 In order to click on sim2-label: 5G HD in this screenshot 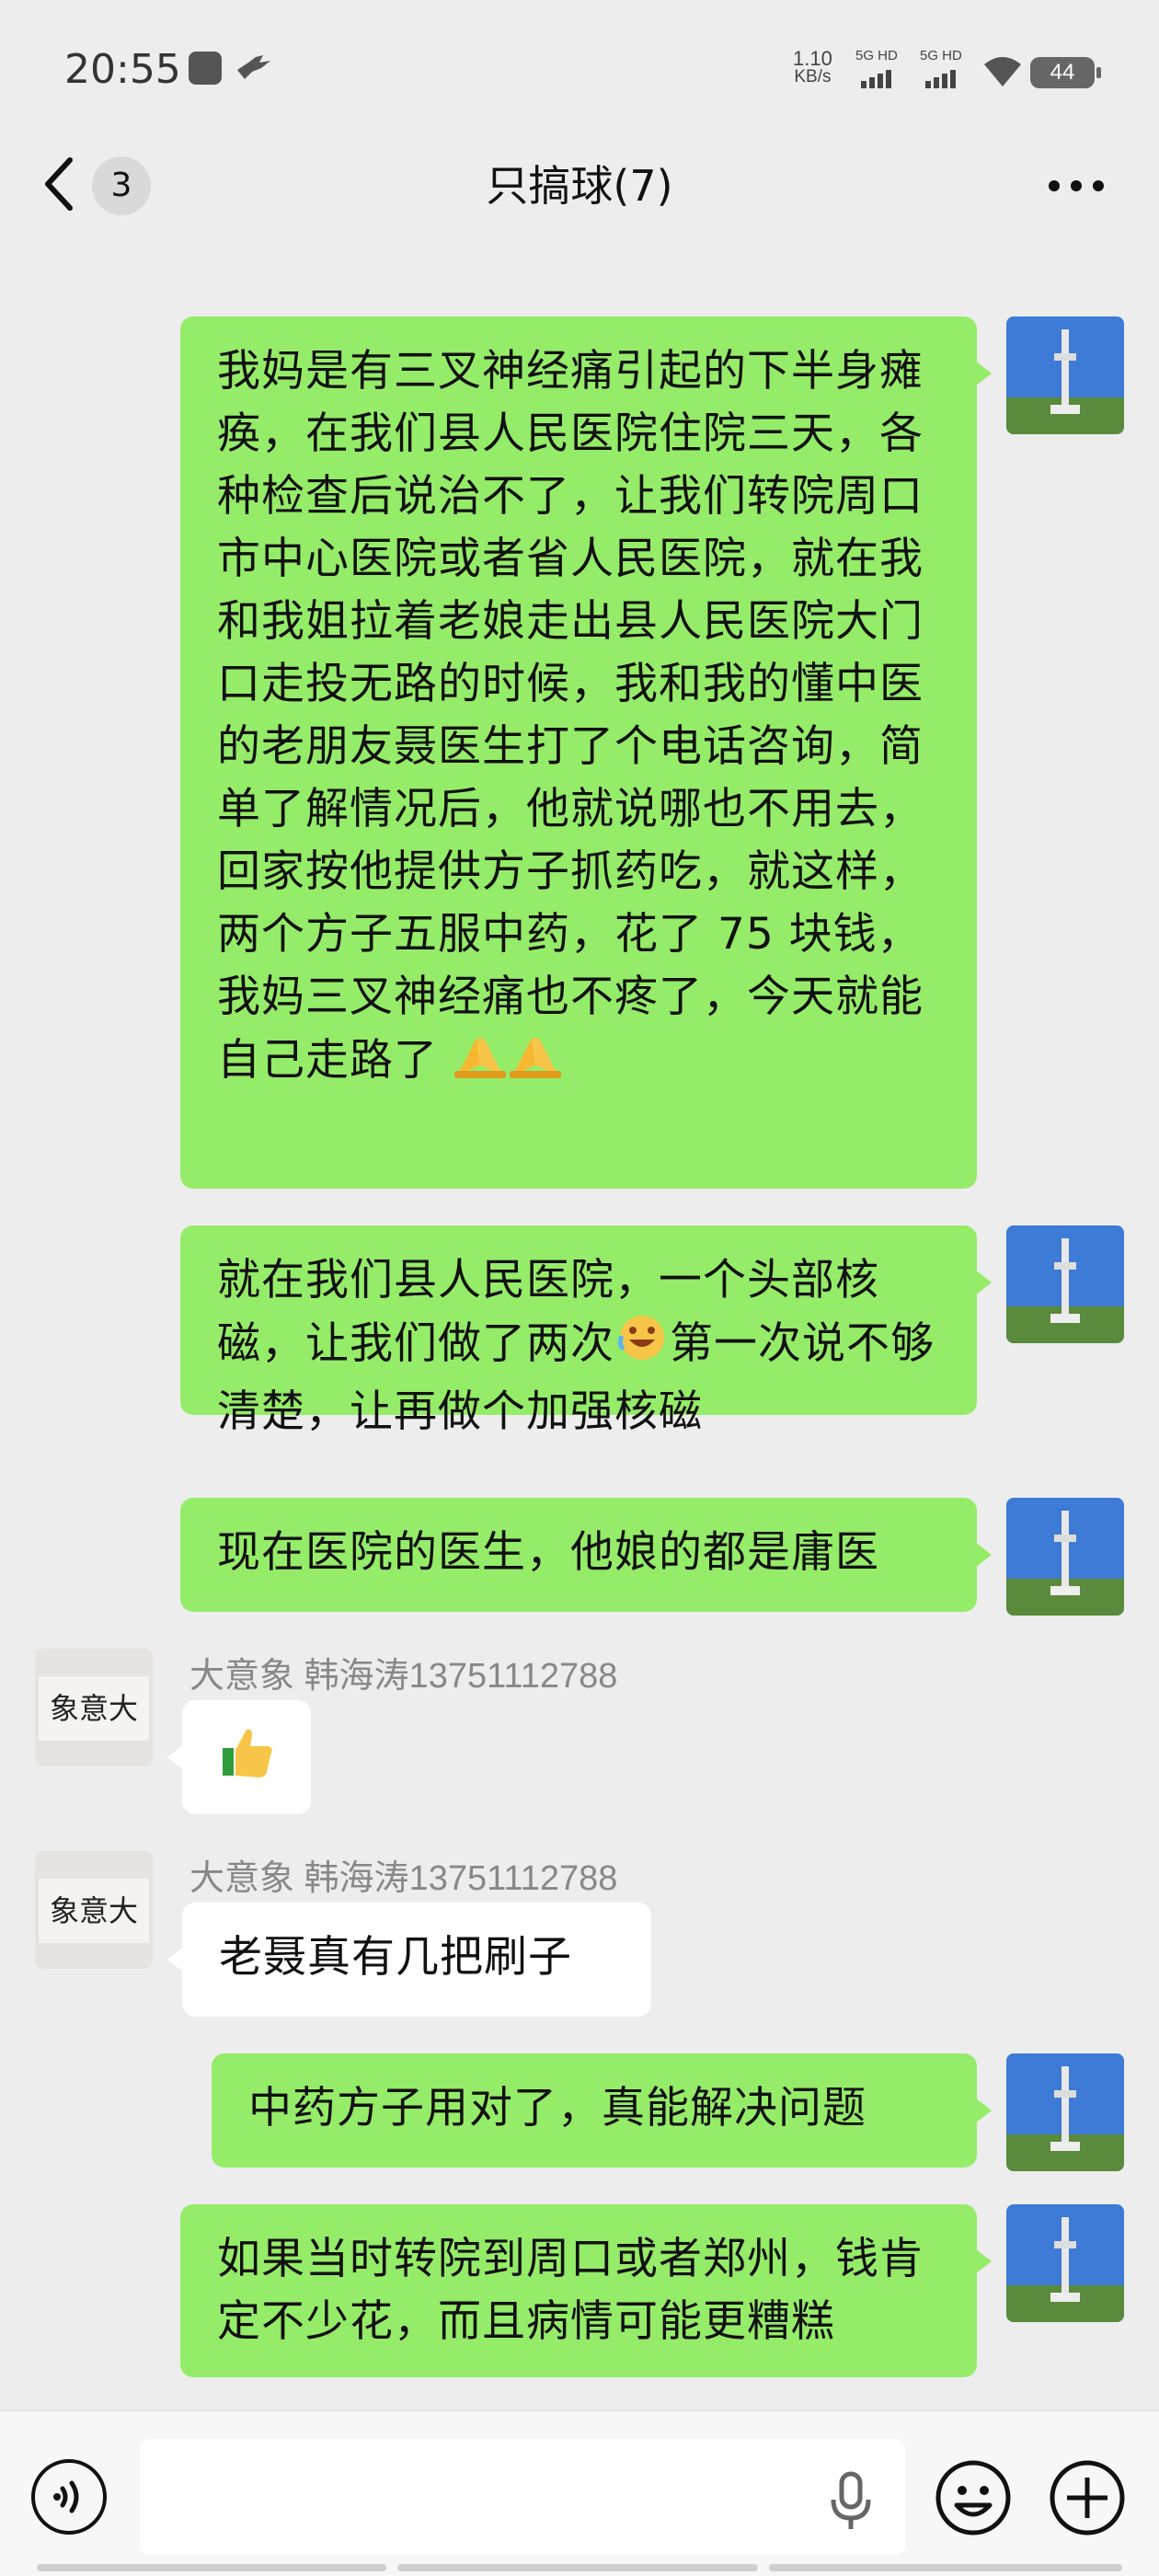, I will do `click(941, 55)`.